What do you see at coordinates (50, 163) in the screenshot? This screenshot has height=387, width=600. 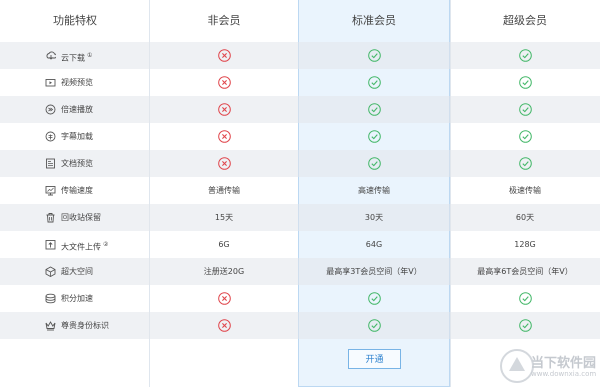 I see `document-icon` at bounding box center [50, 163].